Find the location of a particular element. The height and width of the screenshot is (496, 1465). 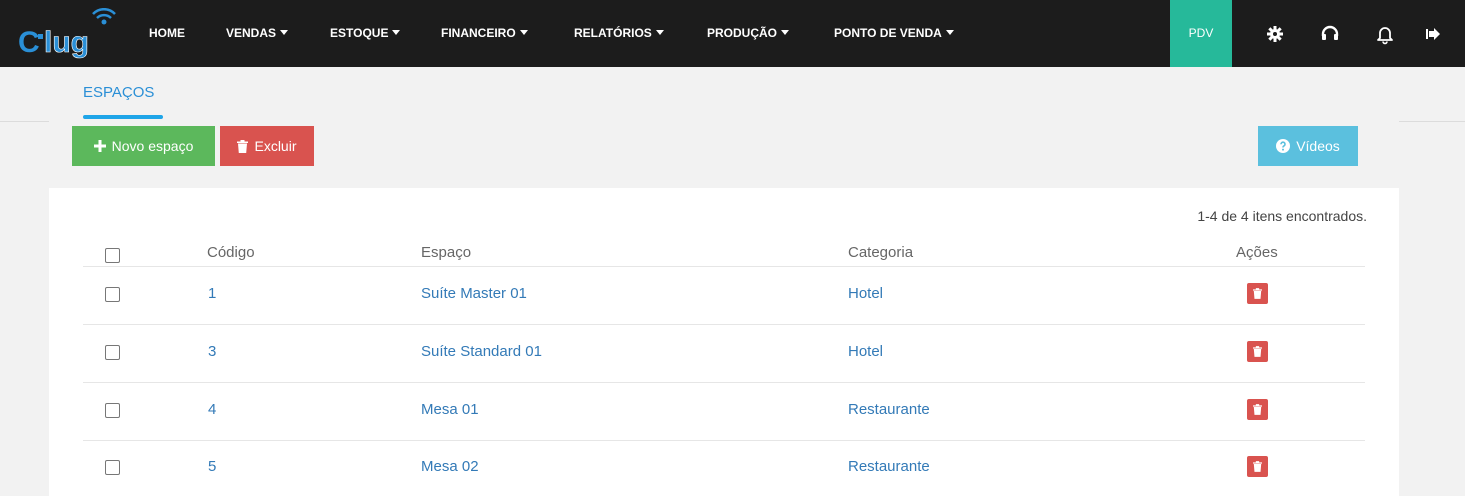

page-title: ESPAÇOS is located at coordinates (119, 92).